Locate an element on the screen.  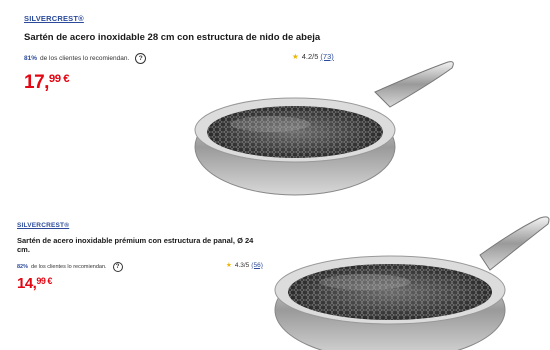
price: 14,99 € is located at coordinates (34, 283).